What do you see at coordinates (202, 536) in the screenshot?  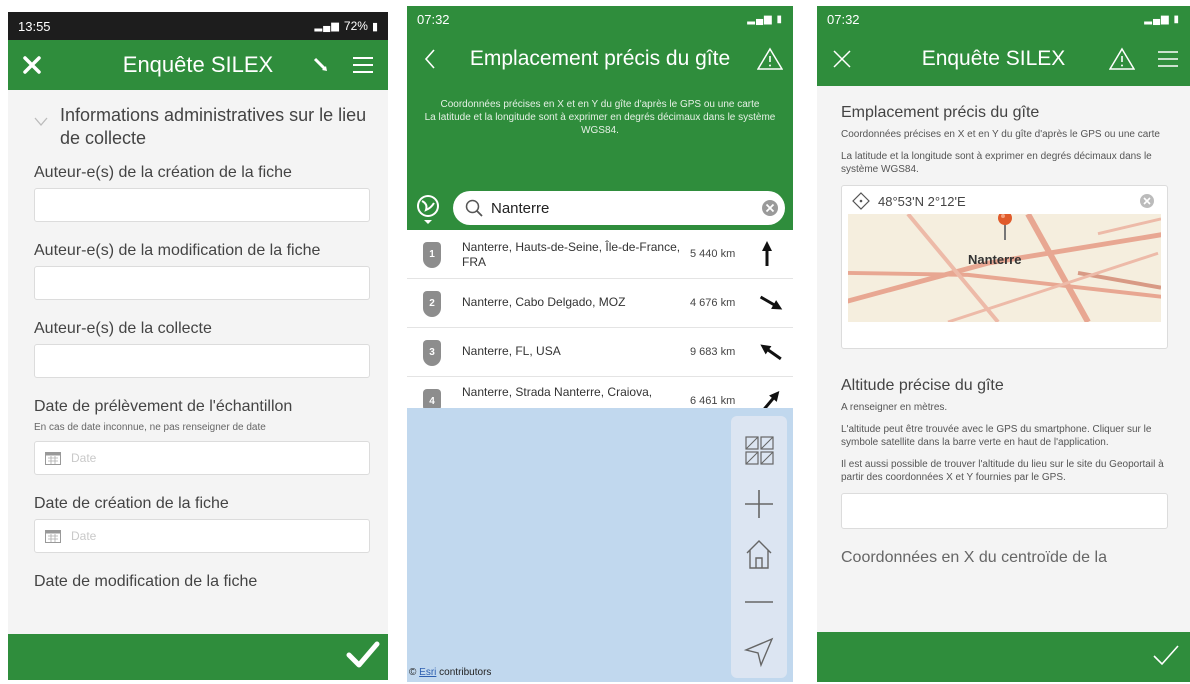 I see `creation-date-field: Date` at bounding box center [202, 536].